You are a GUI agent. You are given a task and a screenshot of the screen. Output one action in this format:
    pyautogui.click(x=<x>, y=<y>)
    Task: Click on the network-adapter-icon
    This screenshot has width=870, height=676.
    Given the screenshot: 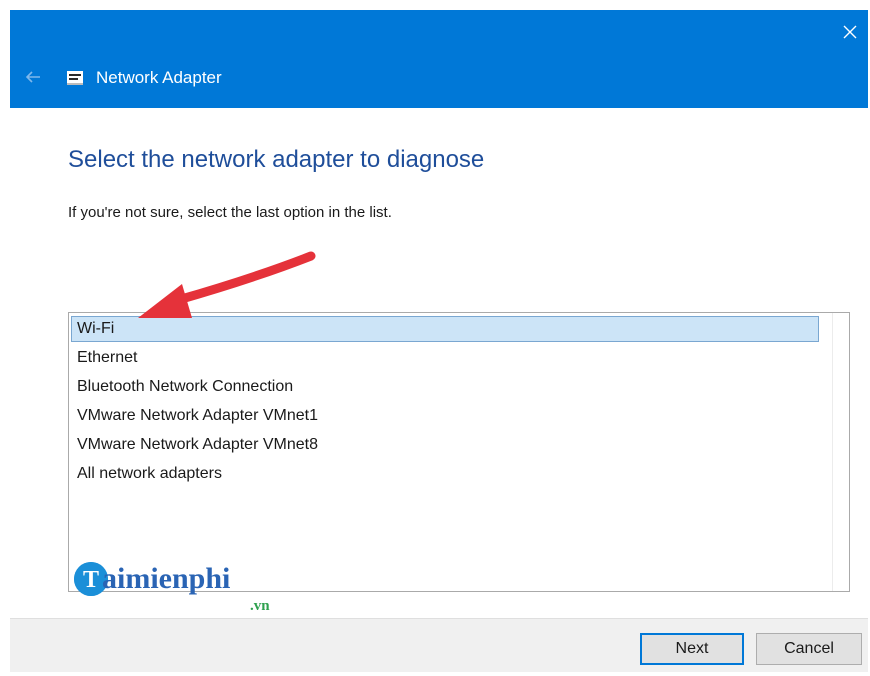 What is the action you would take?
    pyautogui.click(x=75, y=78)
    